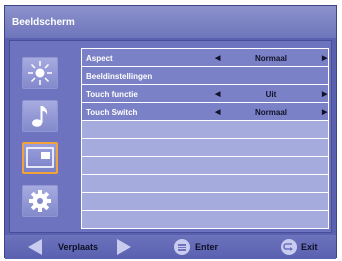 The width and height of the screenshot is (342, 261). Describe the element at coordinates (205, 58) in the screenshot. I see `menu-row-aspect: Aspect ◀ Normaal ▶` at that location.